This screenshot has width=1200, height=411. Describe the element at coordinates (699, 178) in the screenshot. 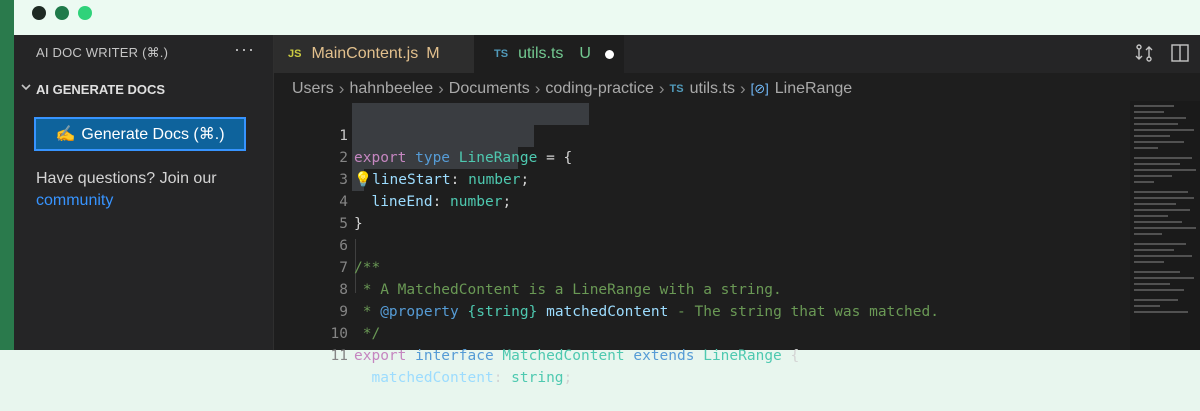

I see `code-line: 3 lineEnd: number;` at that location.